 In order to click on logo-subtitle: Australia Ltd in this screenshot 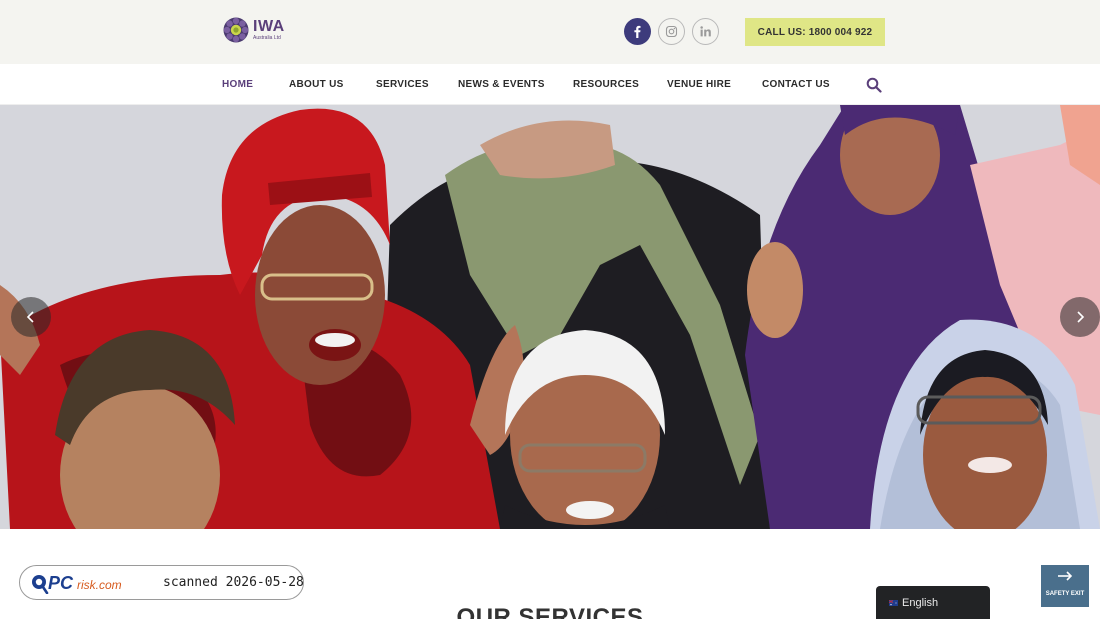, I will do `click(267, 38)`.